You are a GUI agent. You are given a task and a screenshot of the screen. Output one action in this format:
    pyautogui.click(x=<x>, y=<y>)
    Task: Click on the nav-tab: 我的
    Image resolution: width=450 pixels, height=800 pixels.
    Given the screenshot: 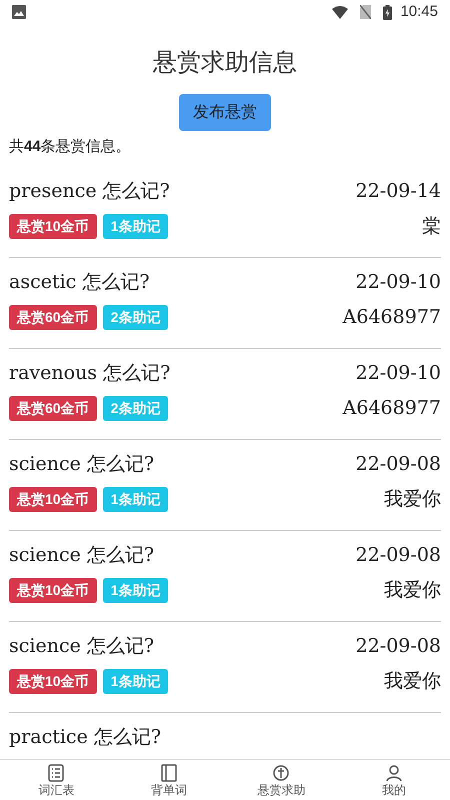 What is the action you would take?
    pyautogui.click(x=394, y=780)
    